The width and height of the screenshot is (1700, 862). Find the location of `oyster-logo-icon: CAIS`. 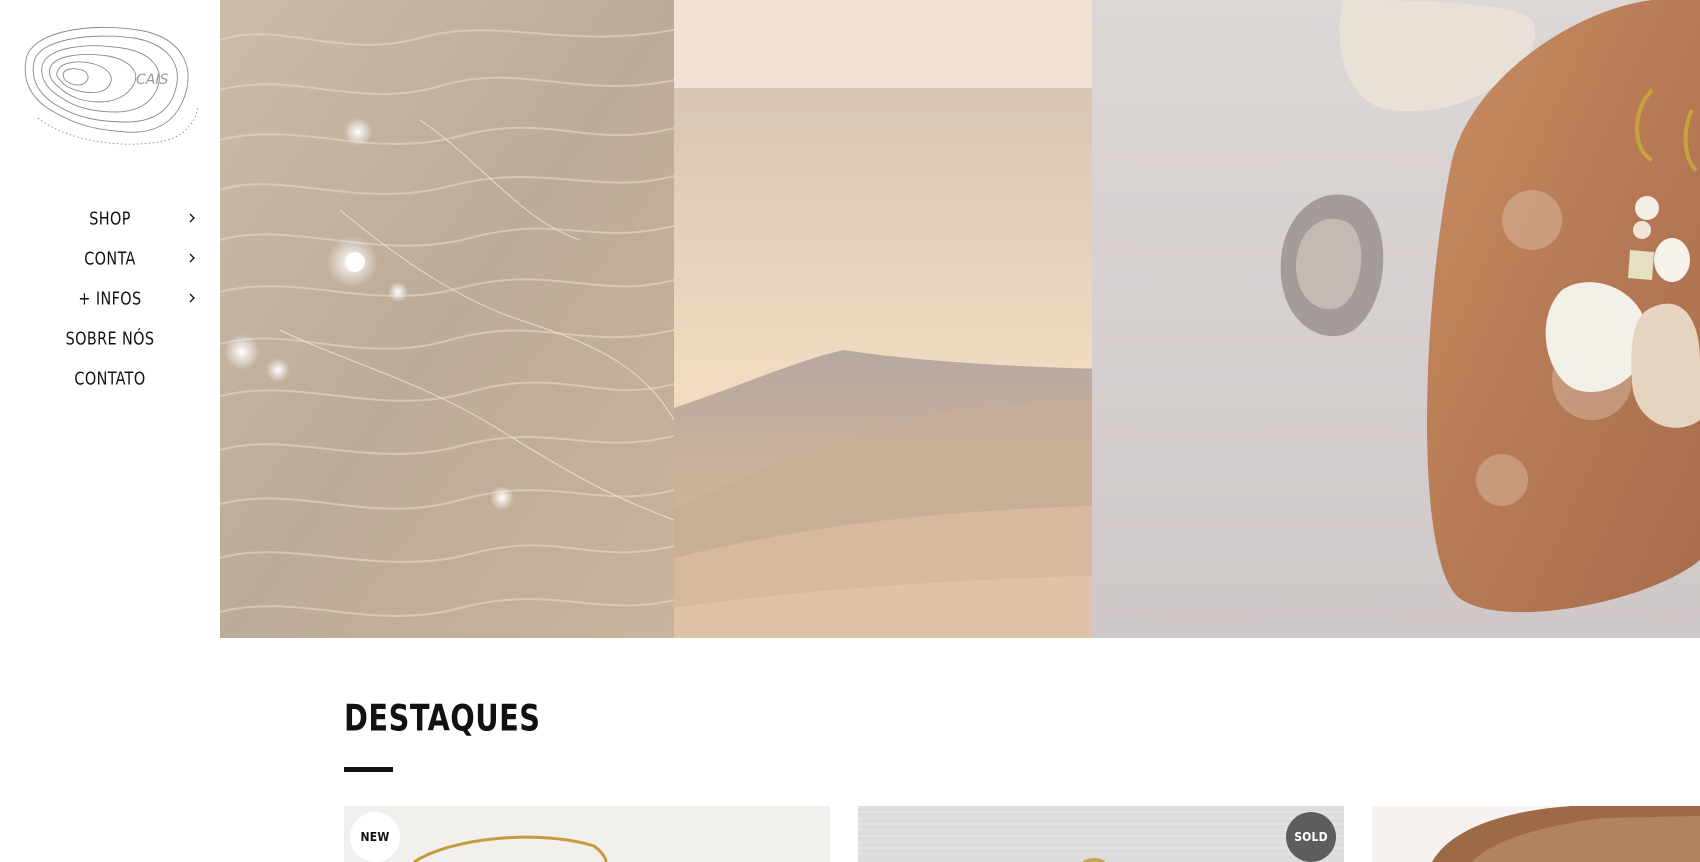

oyster-logo-icon: CAIS is located at coordinates (111, 85).